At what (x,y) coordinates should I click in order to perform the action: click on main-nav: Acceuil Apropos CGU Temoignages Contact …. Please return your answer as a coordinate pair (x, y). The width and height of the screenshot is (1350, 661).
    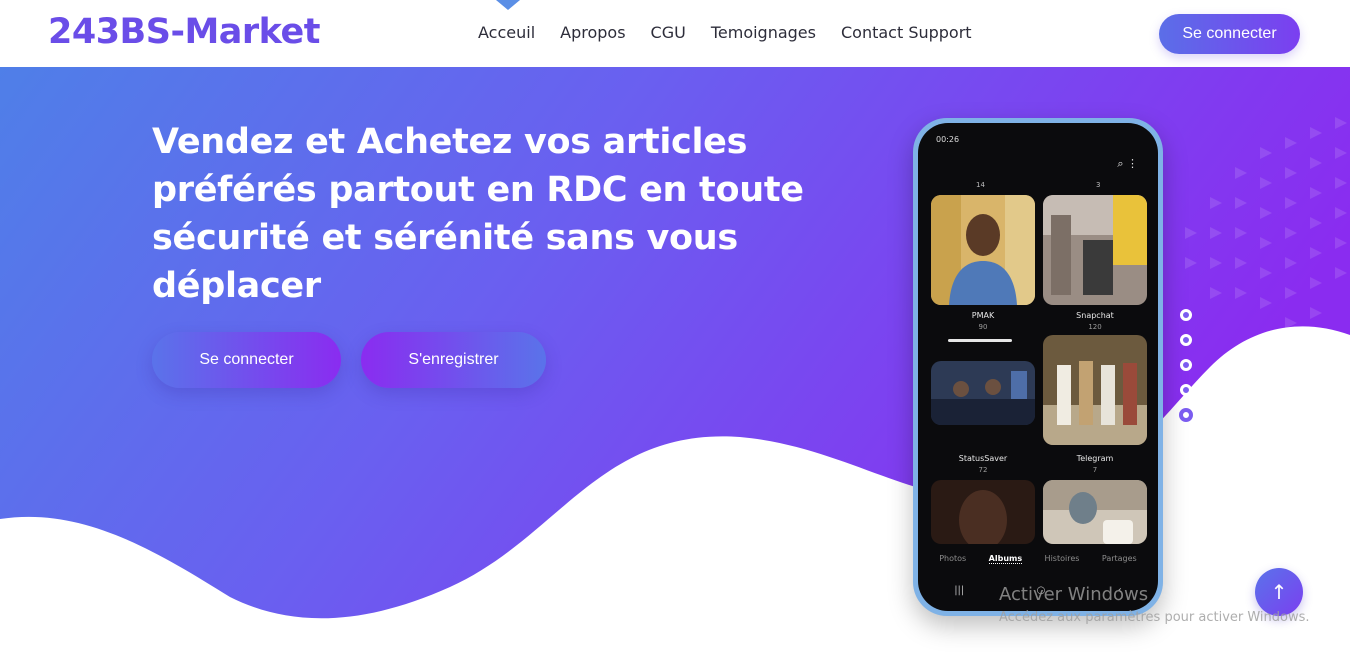
    Looking at the image, I should click on (737, 32).